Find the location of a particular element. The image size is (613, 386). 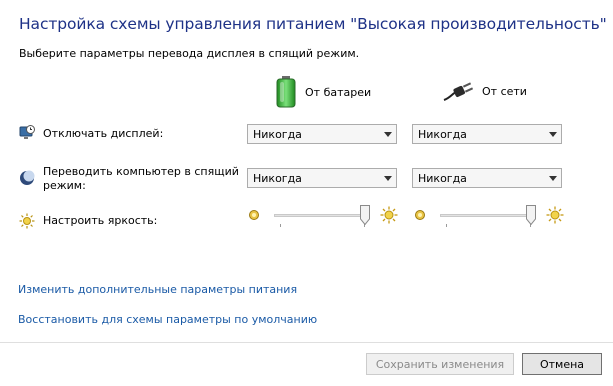

display-off-label: Отключать дисплей: is located at coordinates (103, 133).